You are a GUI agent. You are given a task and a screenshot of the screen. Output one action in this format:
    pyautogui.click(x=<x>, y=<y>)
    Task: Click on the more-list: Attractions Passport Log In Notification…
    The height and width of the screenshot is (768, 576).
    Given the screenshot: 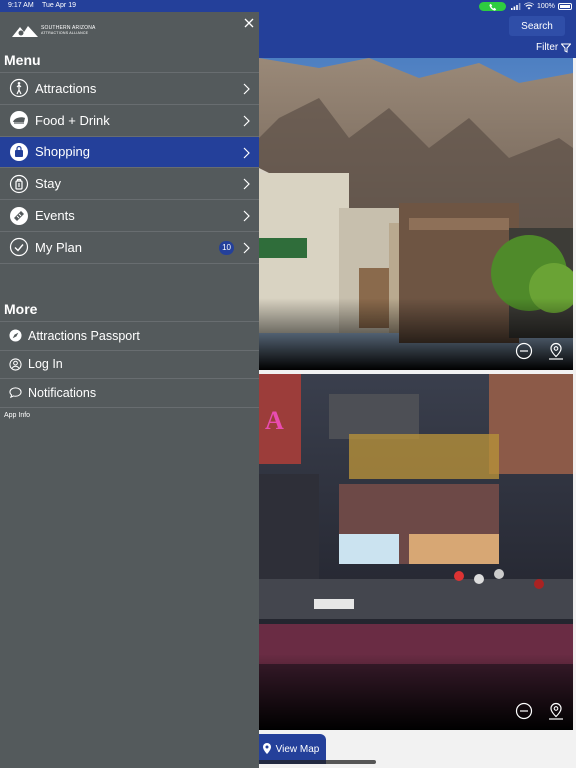 What is the action you would take?
    pyautogui.click(x=129, y=364)
    